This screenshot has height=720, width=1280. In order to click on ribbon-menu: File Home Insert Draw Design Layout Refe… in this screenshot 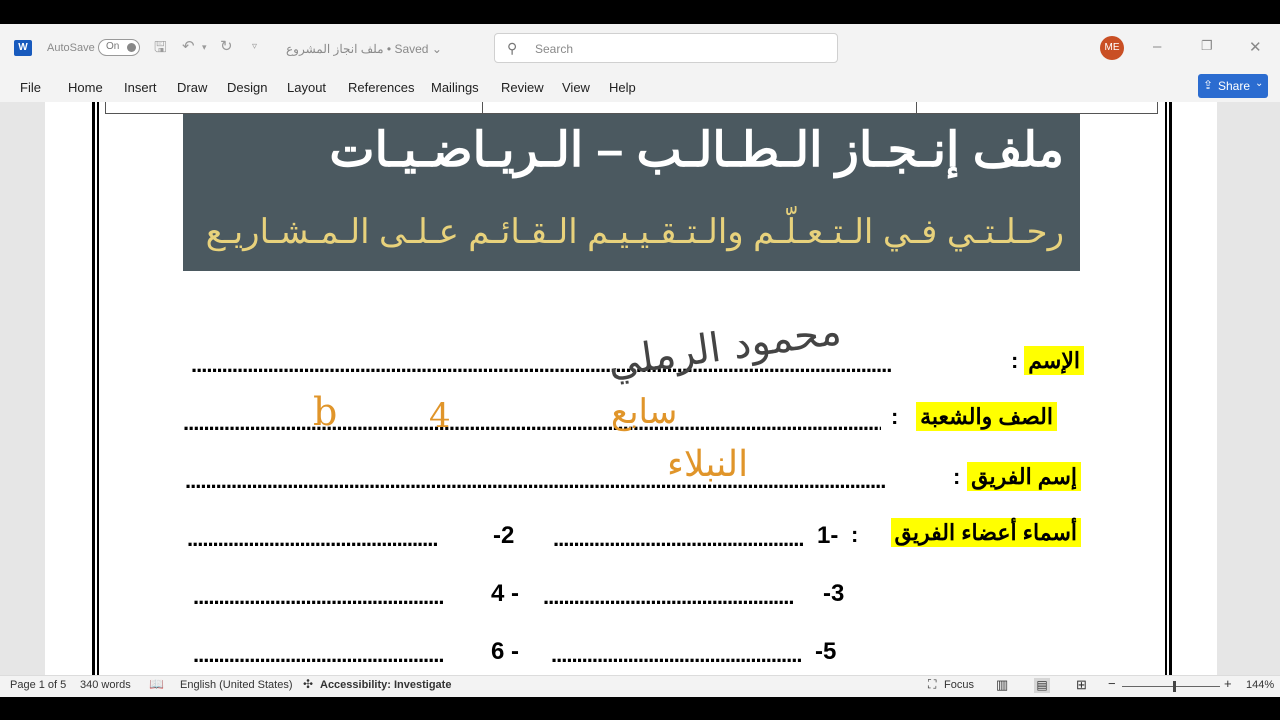, I will do `click(640, 87)`.